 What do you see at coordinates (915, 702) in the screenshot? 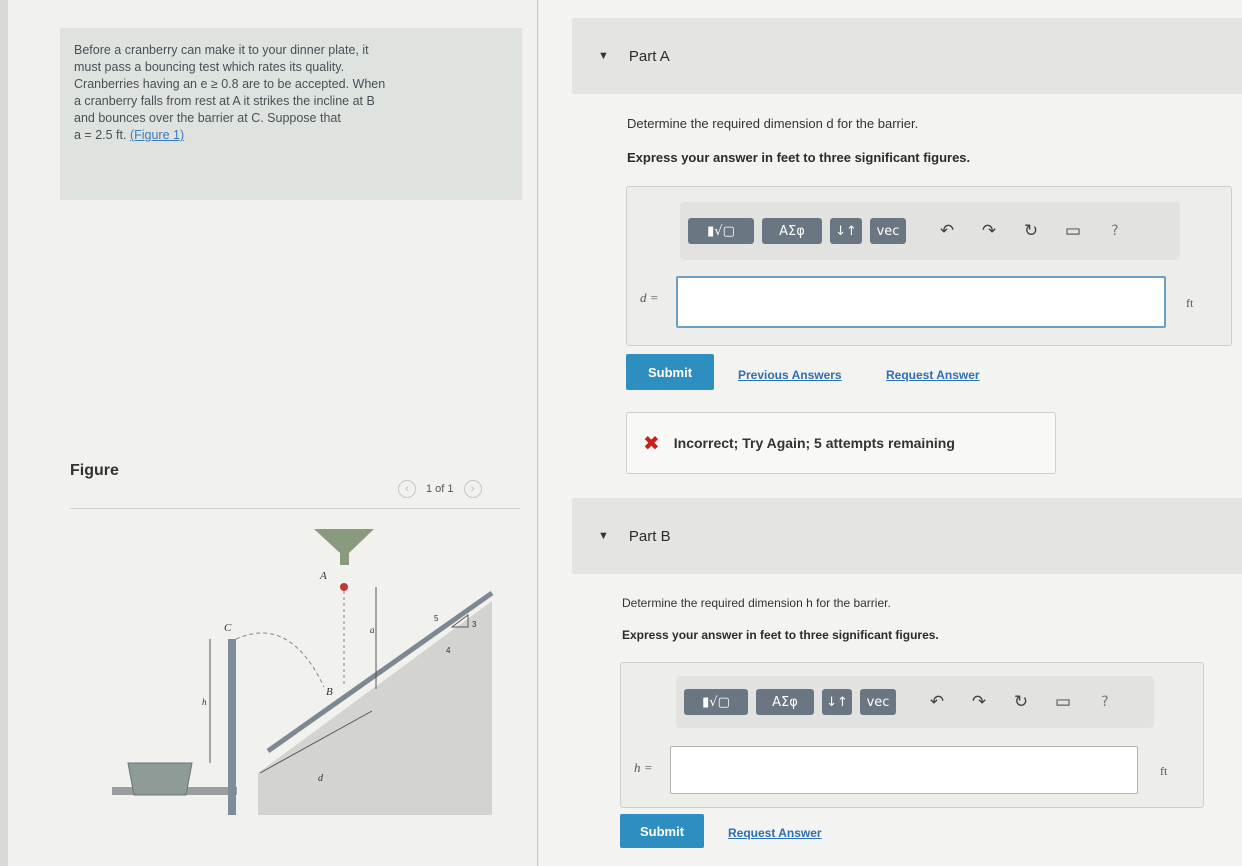
I see `part-b-math-toolbar: ▮√▢ ΑΣφ ↓↑ vec ↶ ↷ ↻ ▭ ?` at bounding box center [915, 702].